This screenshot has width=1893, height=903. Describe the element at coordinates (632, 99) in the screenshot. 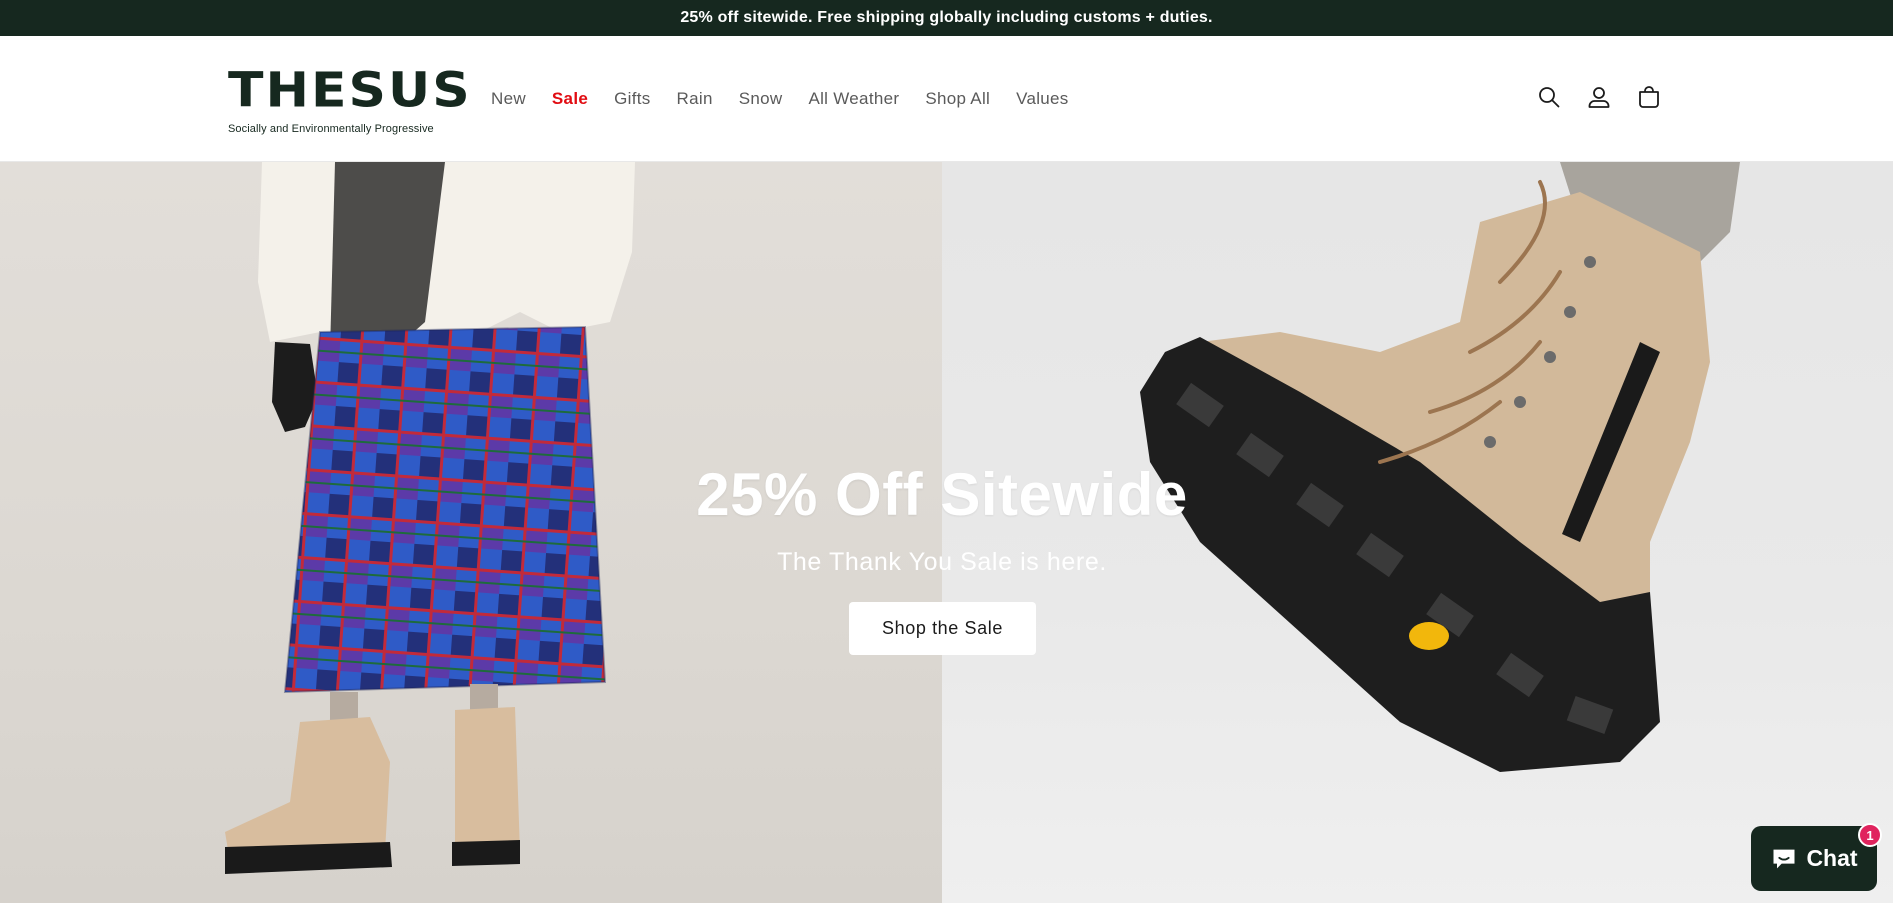

I see `nav-item-gifts: Gifts` at that location.